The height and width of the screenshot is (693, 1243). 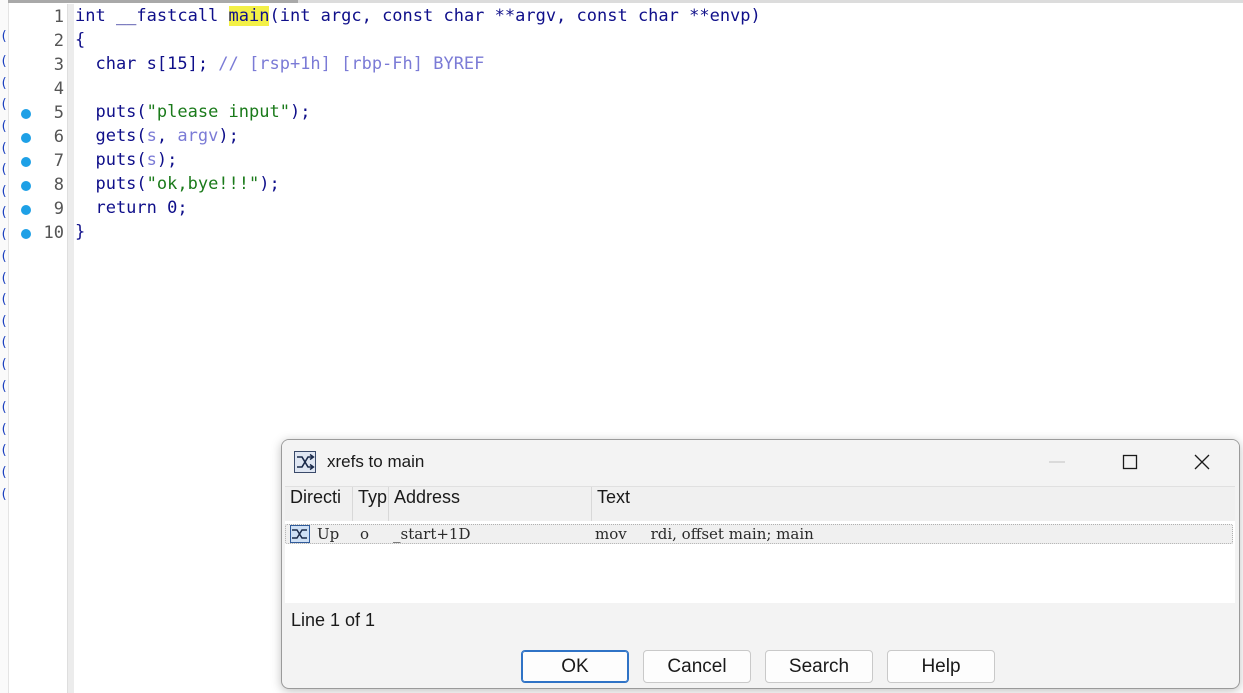 I want to click on gutter-row: 6, so click(x=38, y=136).